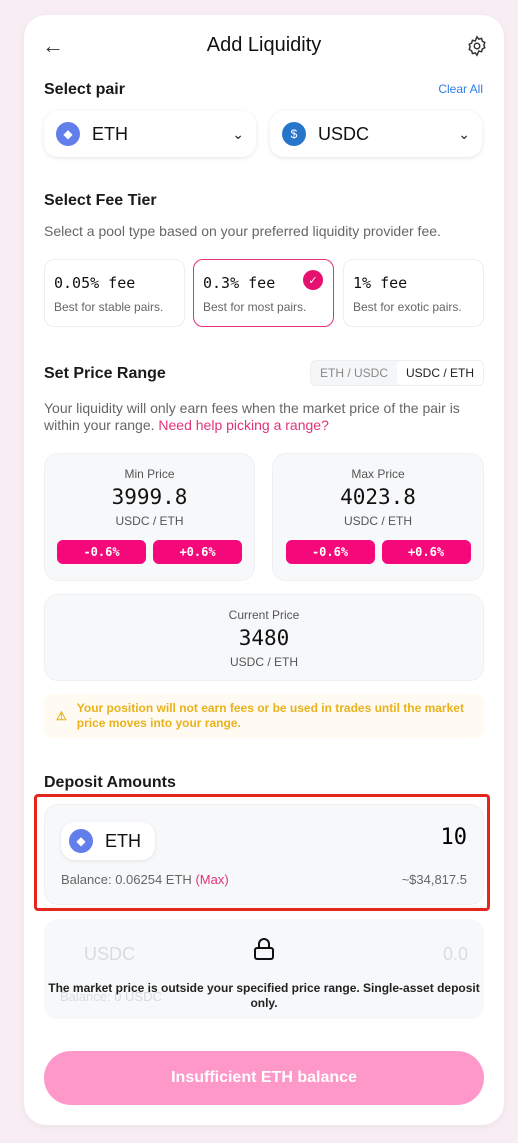 This screenshot has width=518, height=1143. I want to click on current-price-value: 3480, so click(264, 638).